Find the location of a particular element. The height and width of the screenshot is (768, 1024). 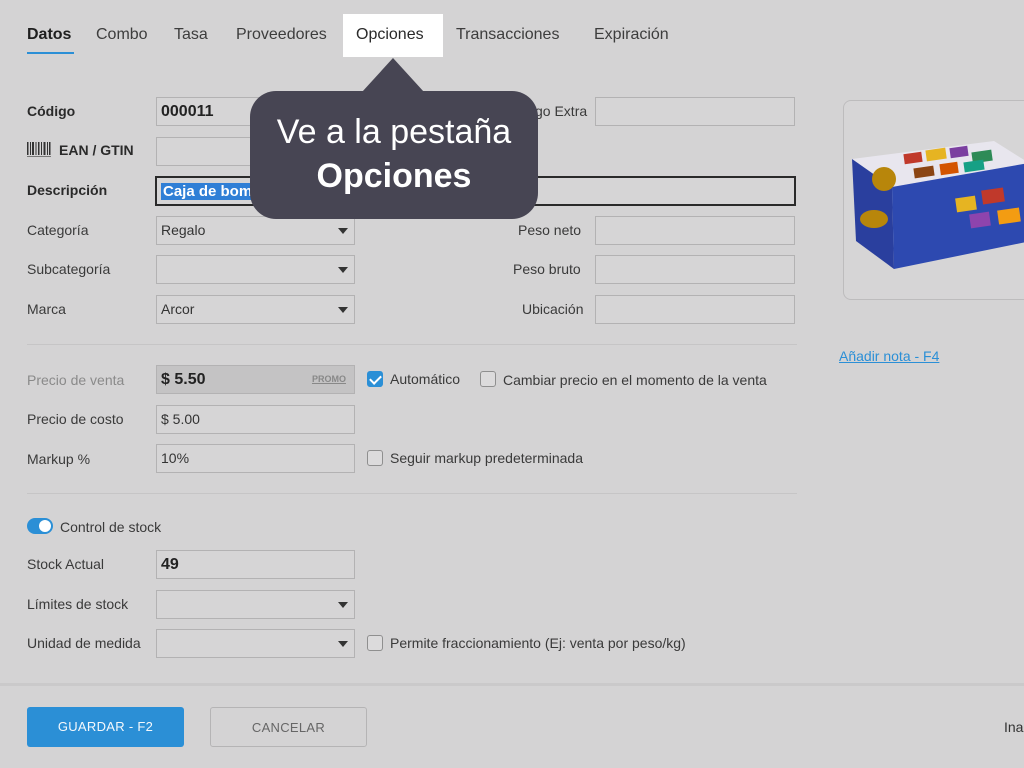

add-note-link: Añadir nota - F4 is located at coordinates (889, 356).